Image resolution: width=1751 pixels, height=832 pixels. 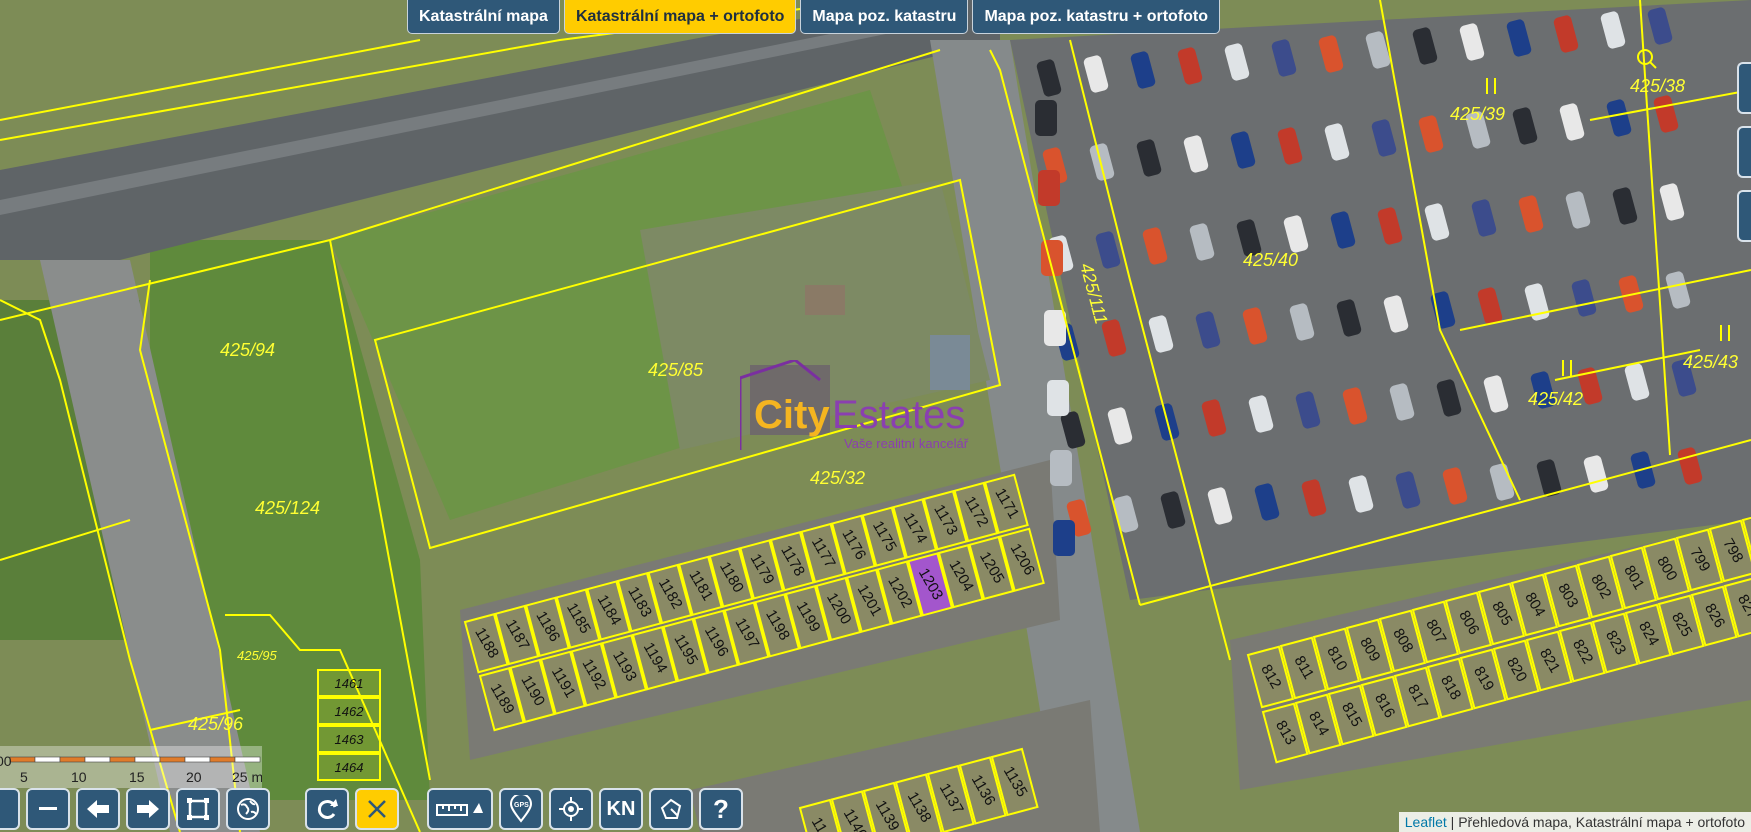 I want to click on gps-button: GPS, so click(x=521, y=809).